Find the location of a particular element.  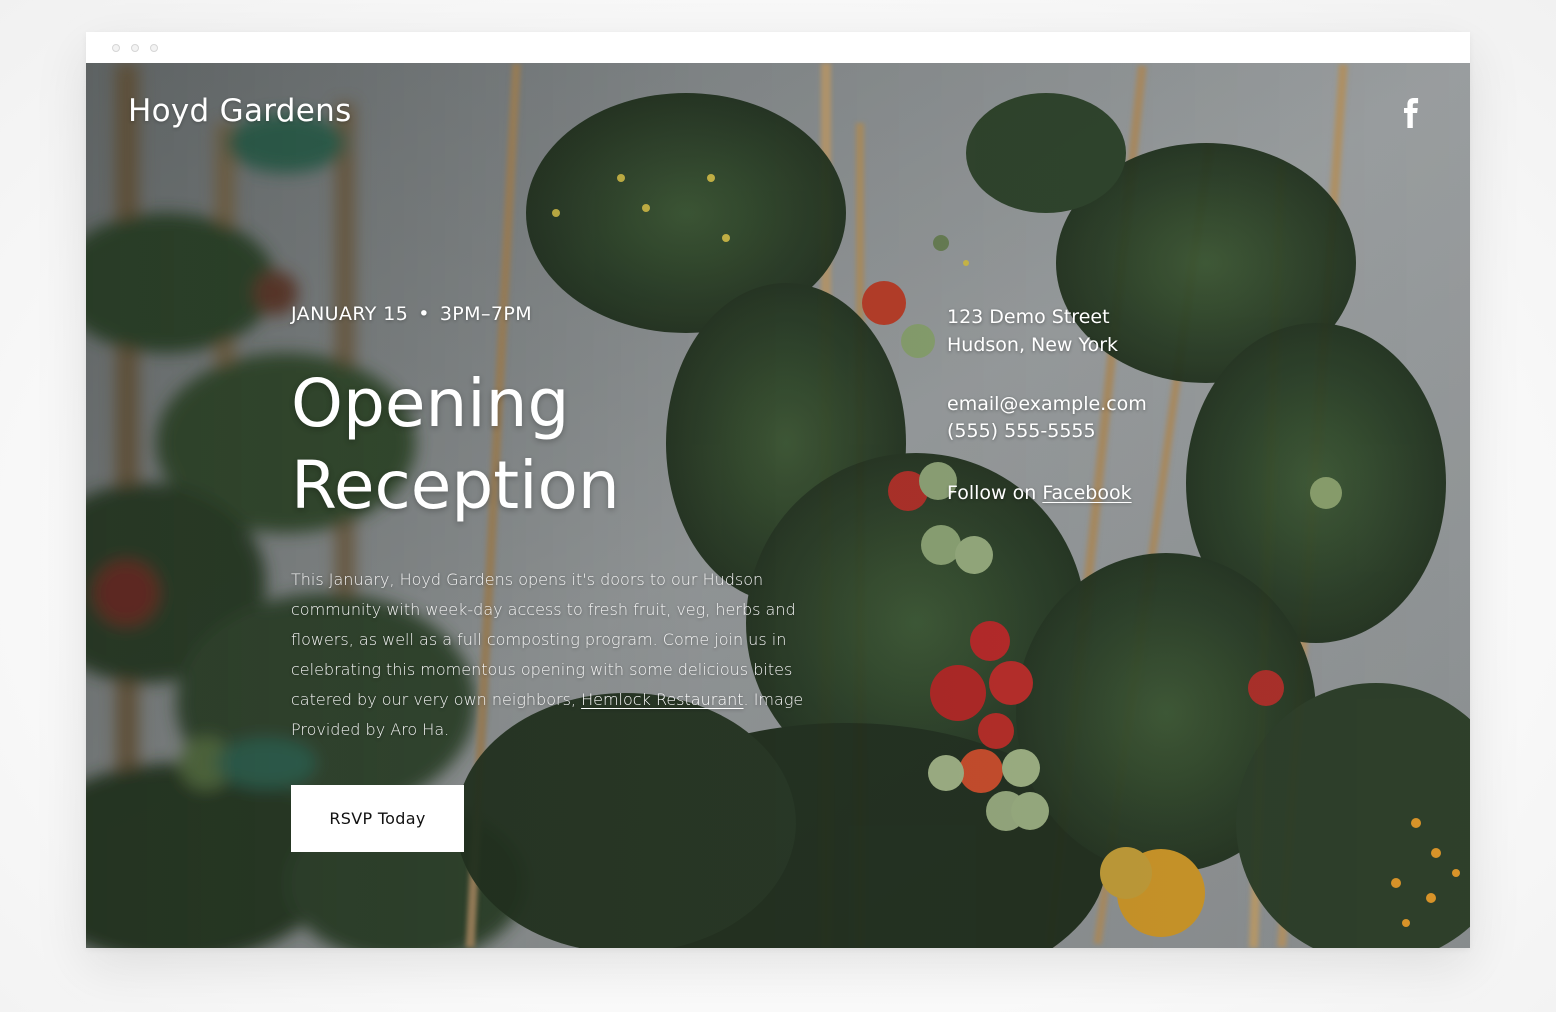

event-title-line-2: Reception is located at coordinates (455, 485).